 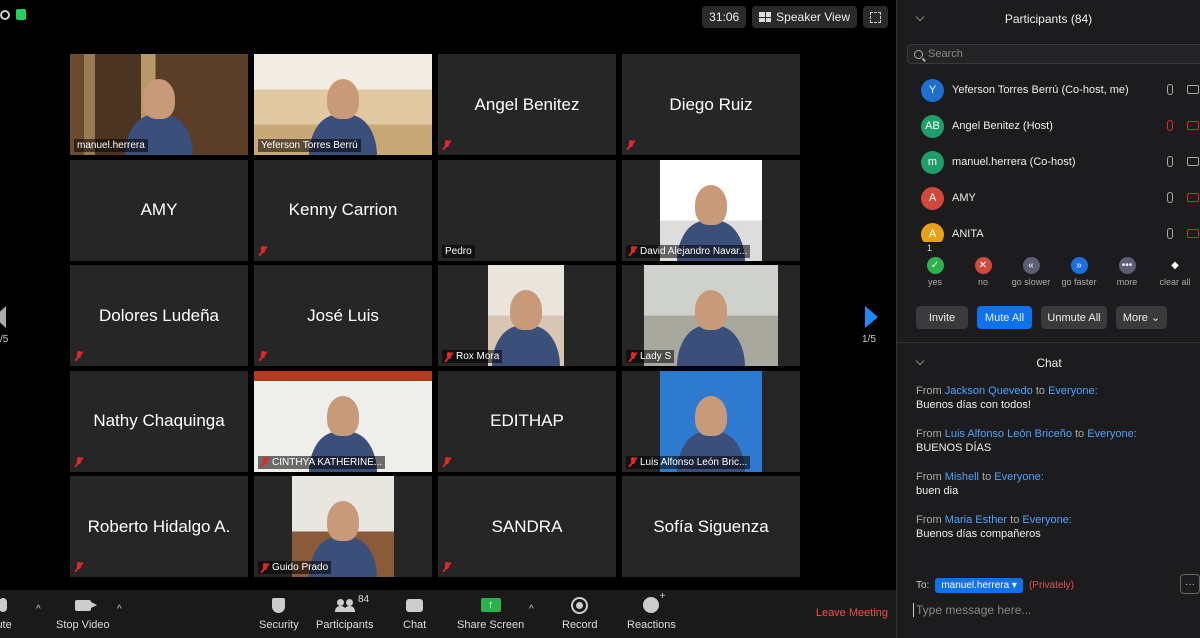 What do you see at coordinates (979, 585) in the screenshot?
I see `recipient-dropdown: manuel.herrera ▾` at bounding box center [979, 585].